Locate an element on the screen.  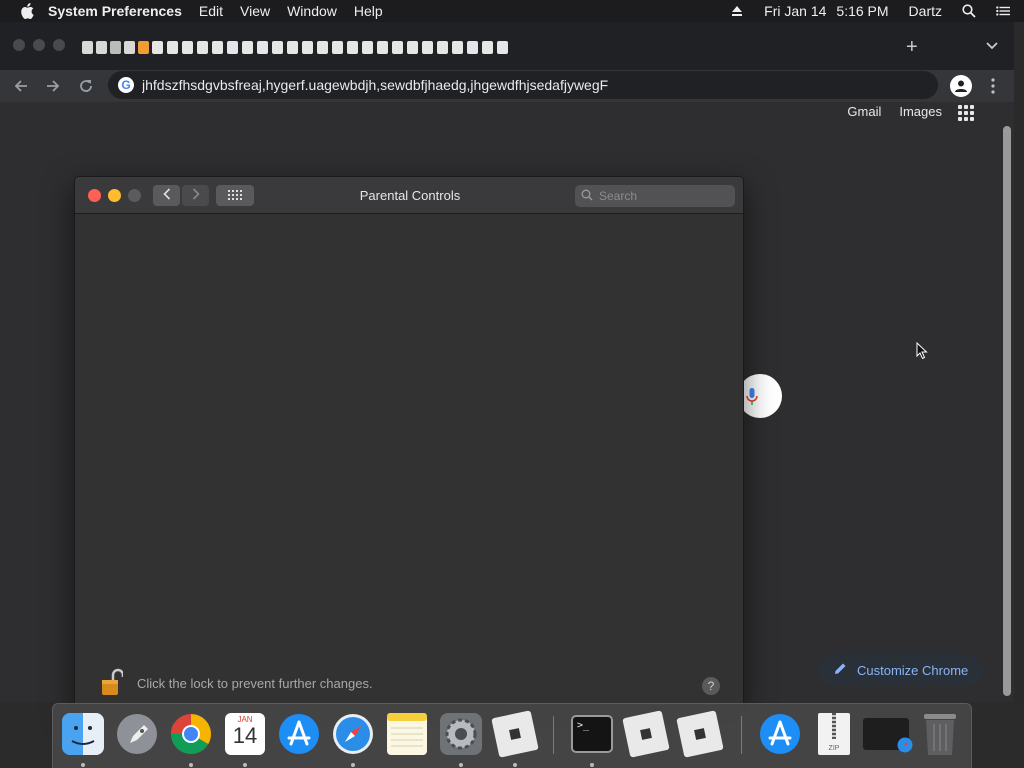
terminal-prompt: >_ is located at coordinates (592, 734).